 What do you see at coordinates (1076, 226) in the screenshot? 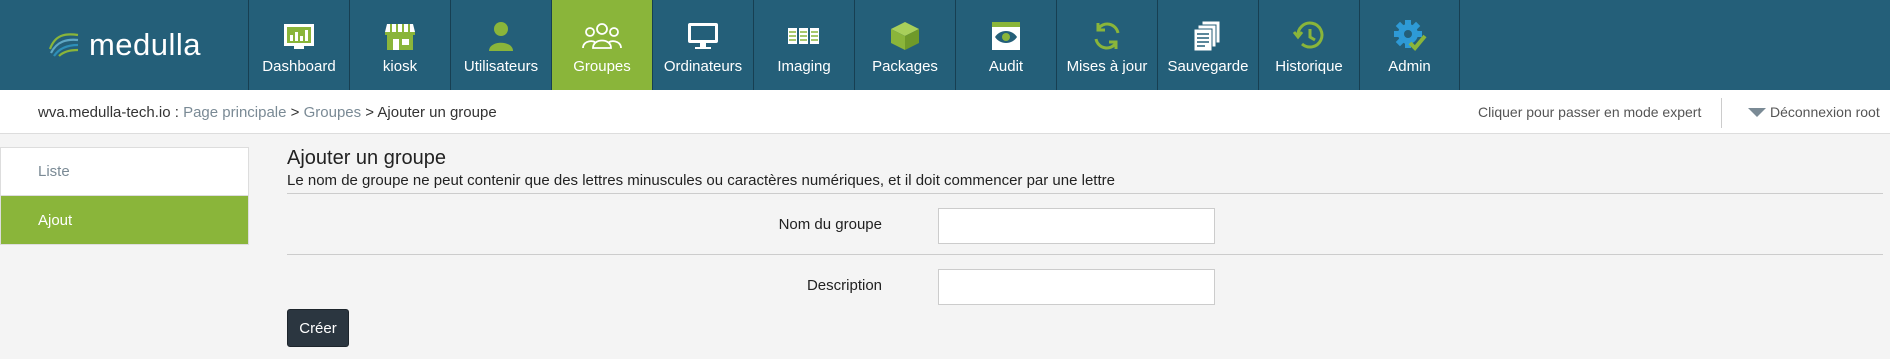
I see `group-name-input` at bounding box center [1076, 226].